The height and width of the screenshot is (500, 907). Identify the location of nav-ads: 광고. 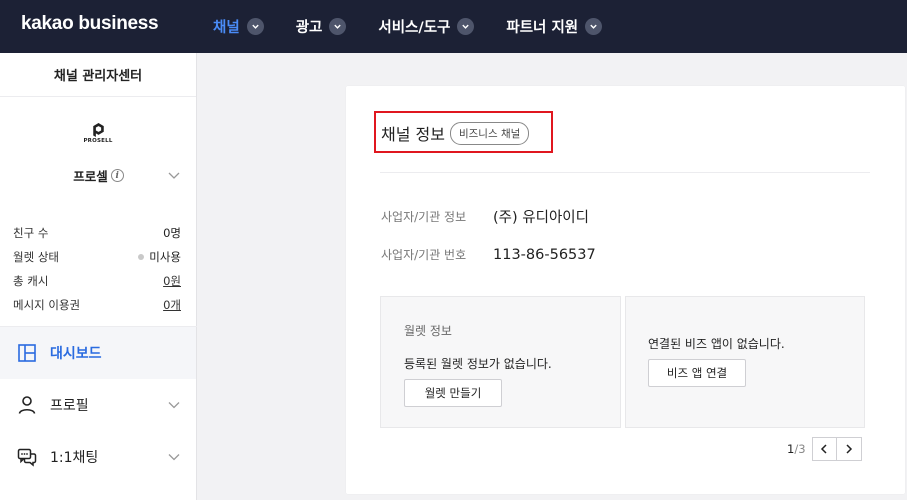
(321, 26).